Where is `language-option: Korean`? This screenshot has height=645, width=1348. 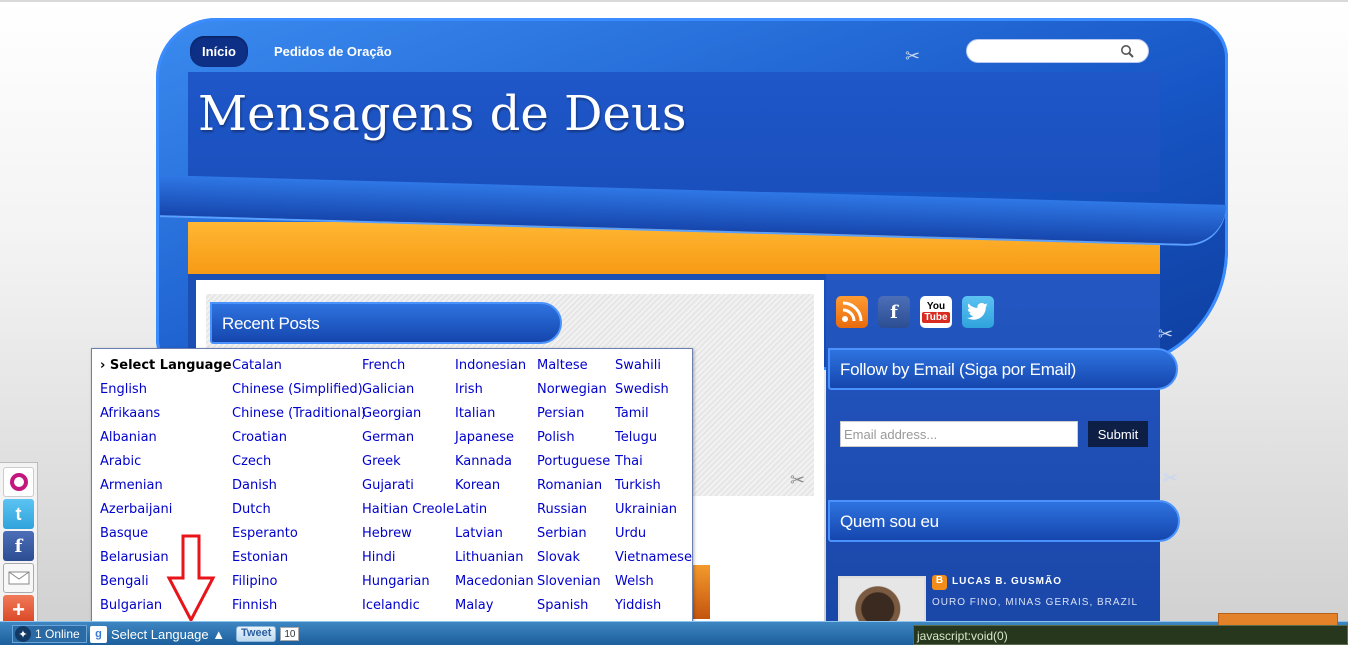 language-option: Korean is located at coordinates (494, 489).